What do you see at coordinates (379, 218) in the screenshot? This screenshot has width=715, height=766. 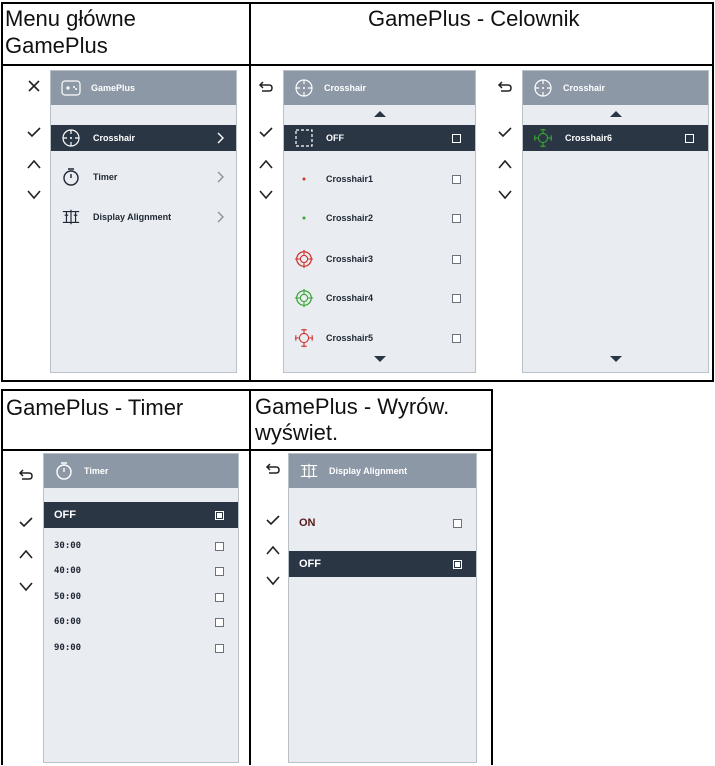 I see `crosshair-option-2: Crosshair2` at bounding box center [379, 218].